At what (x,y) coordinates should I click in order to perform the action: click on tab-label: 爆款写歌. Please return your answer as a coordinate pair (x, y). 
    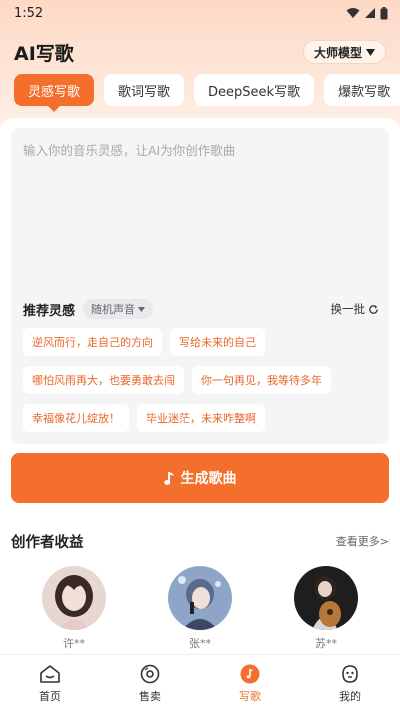
    Looking at the image, I should click on (364, 92).